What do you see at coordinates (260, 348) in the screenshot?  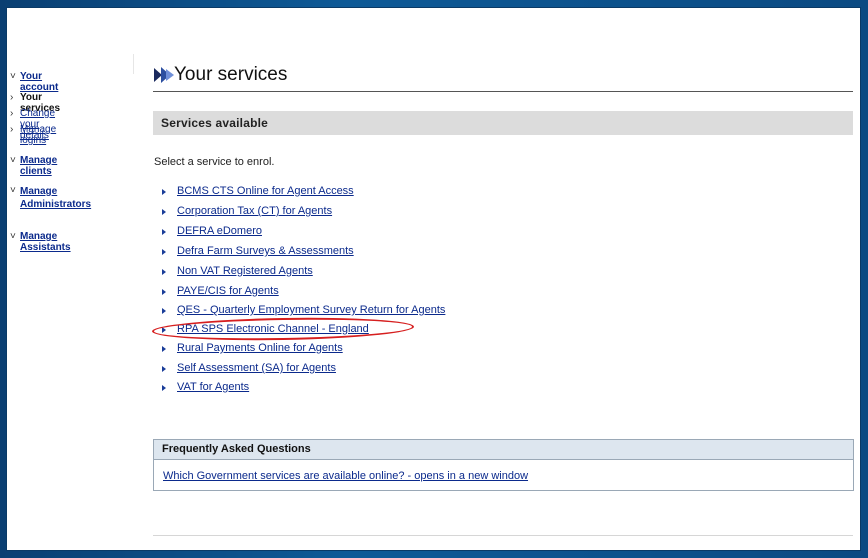 I see `service-link: Rural Payments Online for Agents` at bounding box center [260, 348].